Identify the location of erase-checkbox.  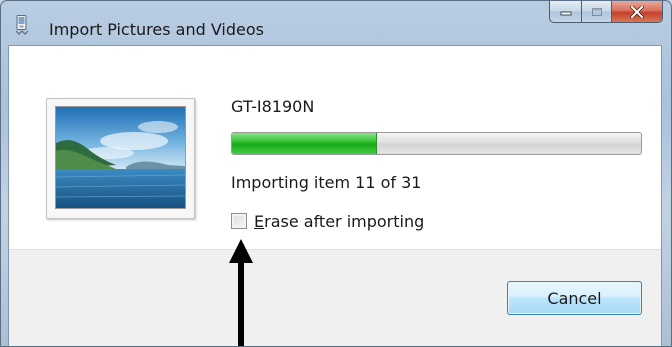
(239, 221).